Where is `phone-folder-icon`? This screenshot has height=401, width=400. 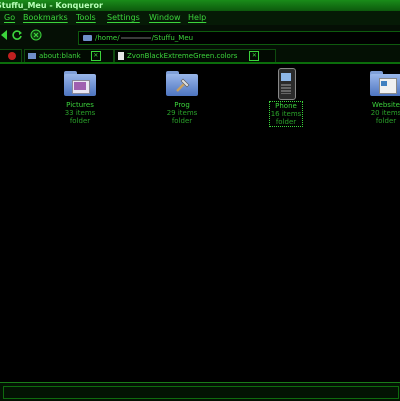
phone-folder-icon is located at coordinates (286, 84).